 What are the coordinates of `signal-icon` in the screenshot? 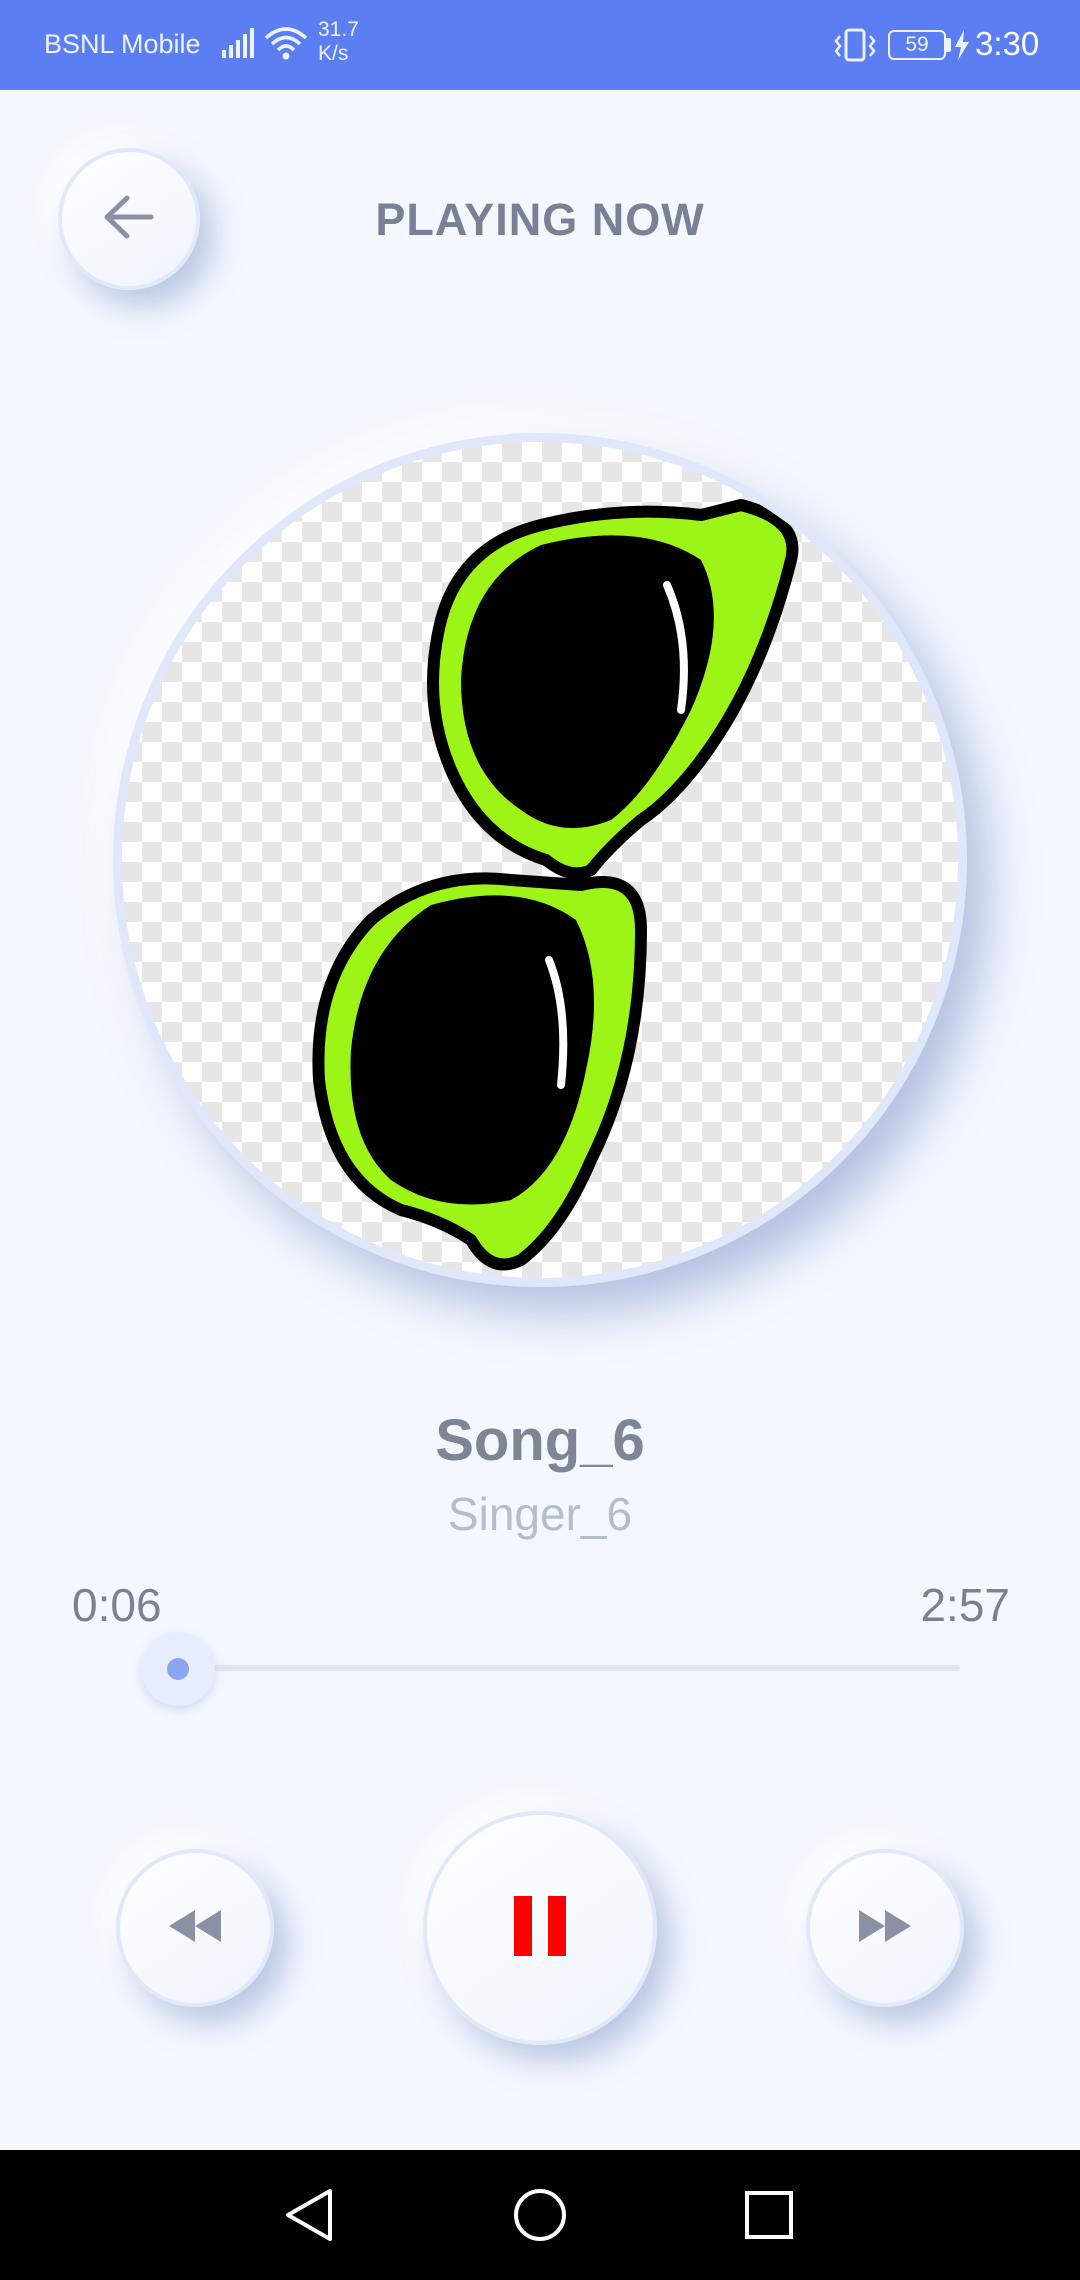 It's located at (239, 45).